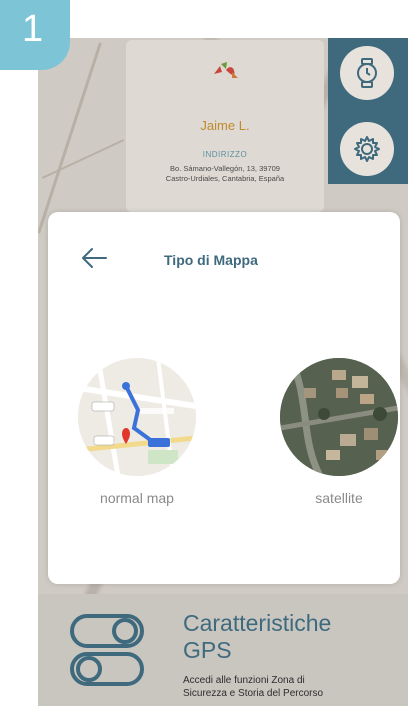 The image size is (408, 706). I want to click on normal-map-thumbnail, so click(137, 417).